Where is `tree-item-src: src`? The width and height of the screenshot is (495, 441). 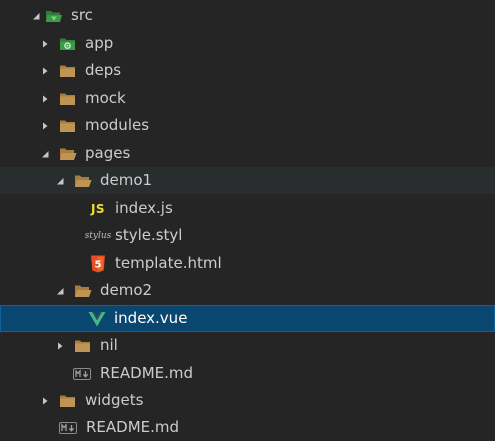
tree-item-src: src is located at coordinates (247, 15).